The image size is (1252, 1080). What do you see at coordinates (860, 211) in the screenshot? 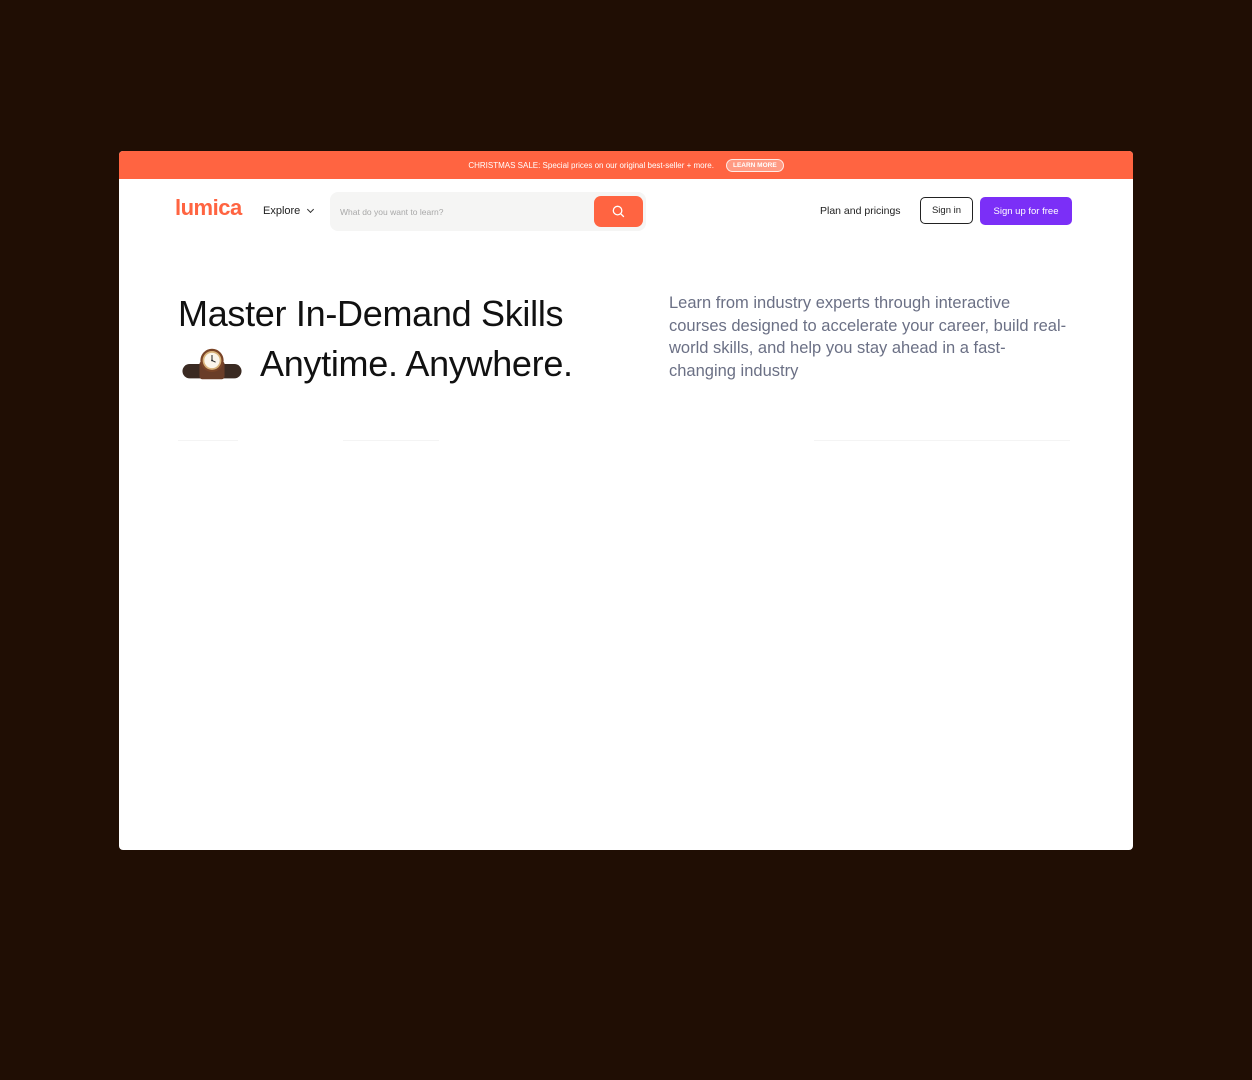
I see `plan-pricing-link: Plan and pricings` at bounding box center [860, 211].